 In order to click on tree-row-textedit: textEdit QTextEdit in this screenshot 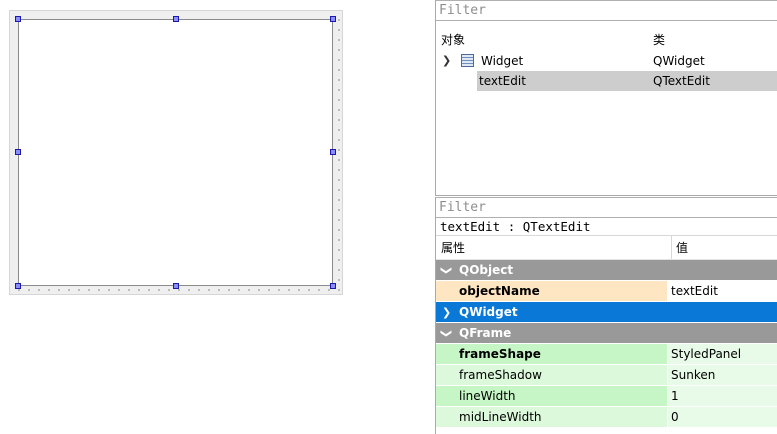, I will do `click(606, 81)`.